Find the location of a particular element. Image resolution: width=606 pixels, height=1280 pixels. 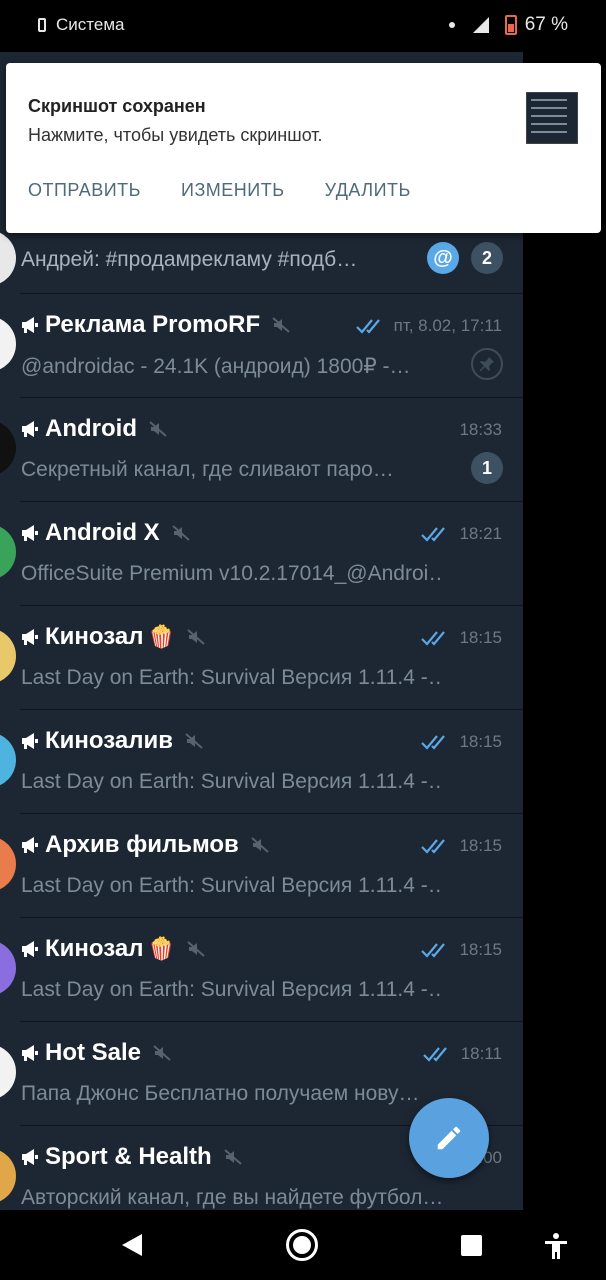

chat-title: Архив фильмов is located at coordinates (145, 845).